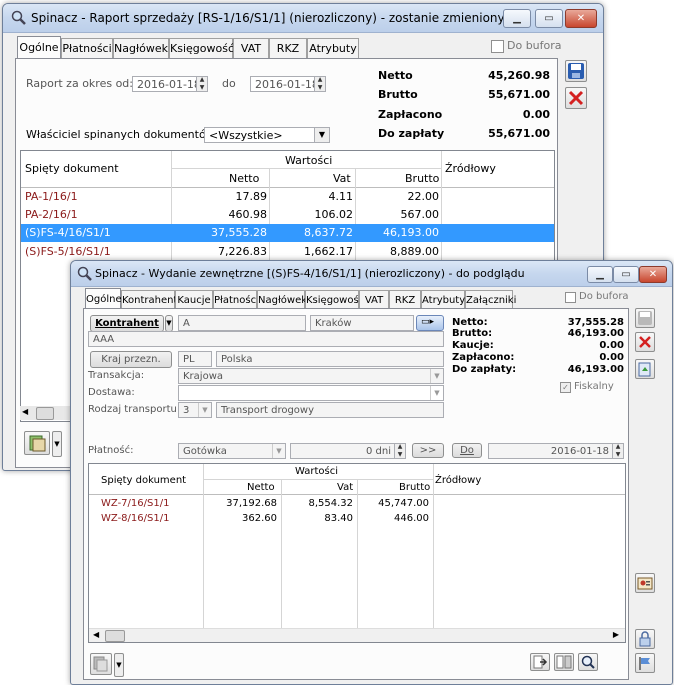 The image size is (674, 685). What do you see at coordinates (259, 518) in the screenshot?
I see `row-netto: 362.60` at bounding box center [259, 518].